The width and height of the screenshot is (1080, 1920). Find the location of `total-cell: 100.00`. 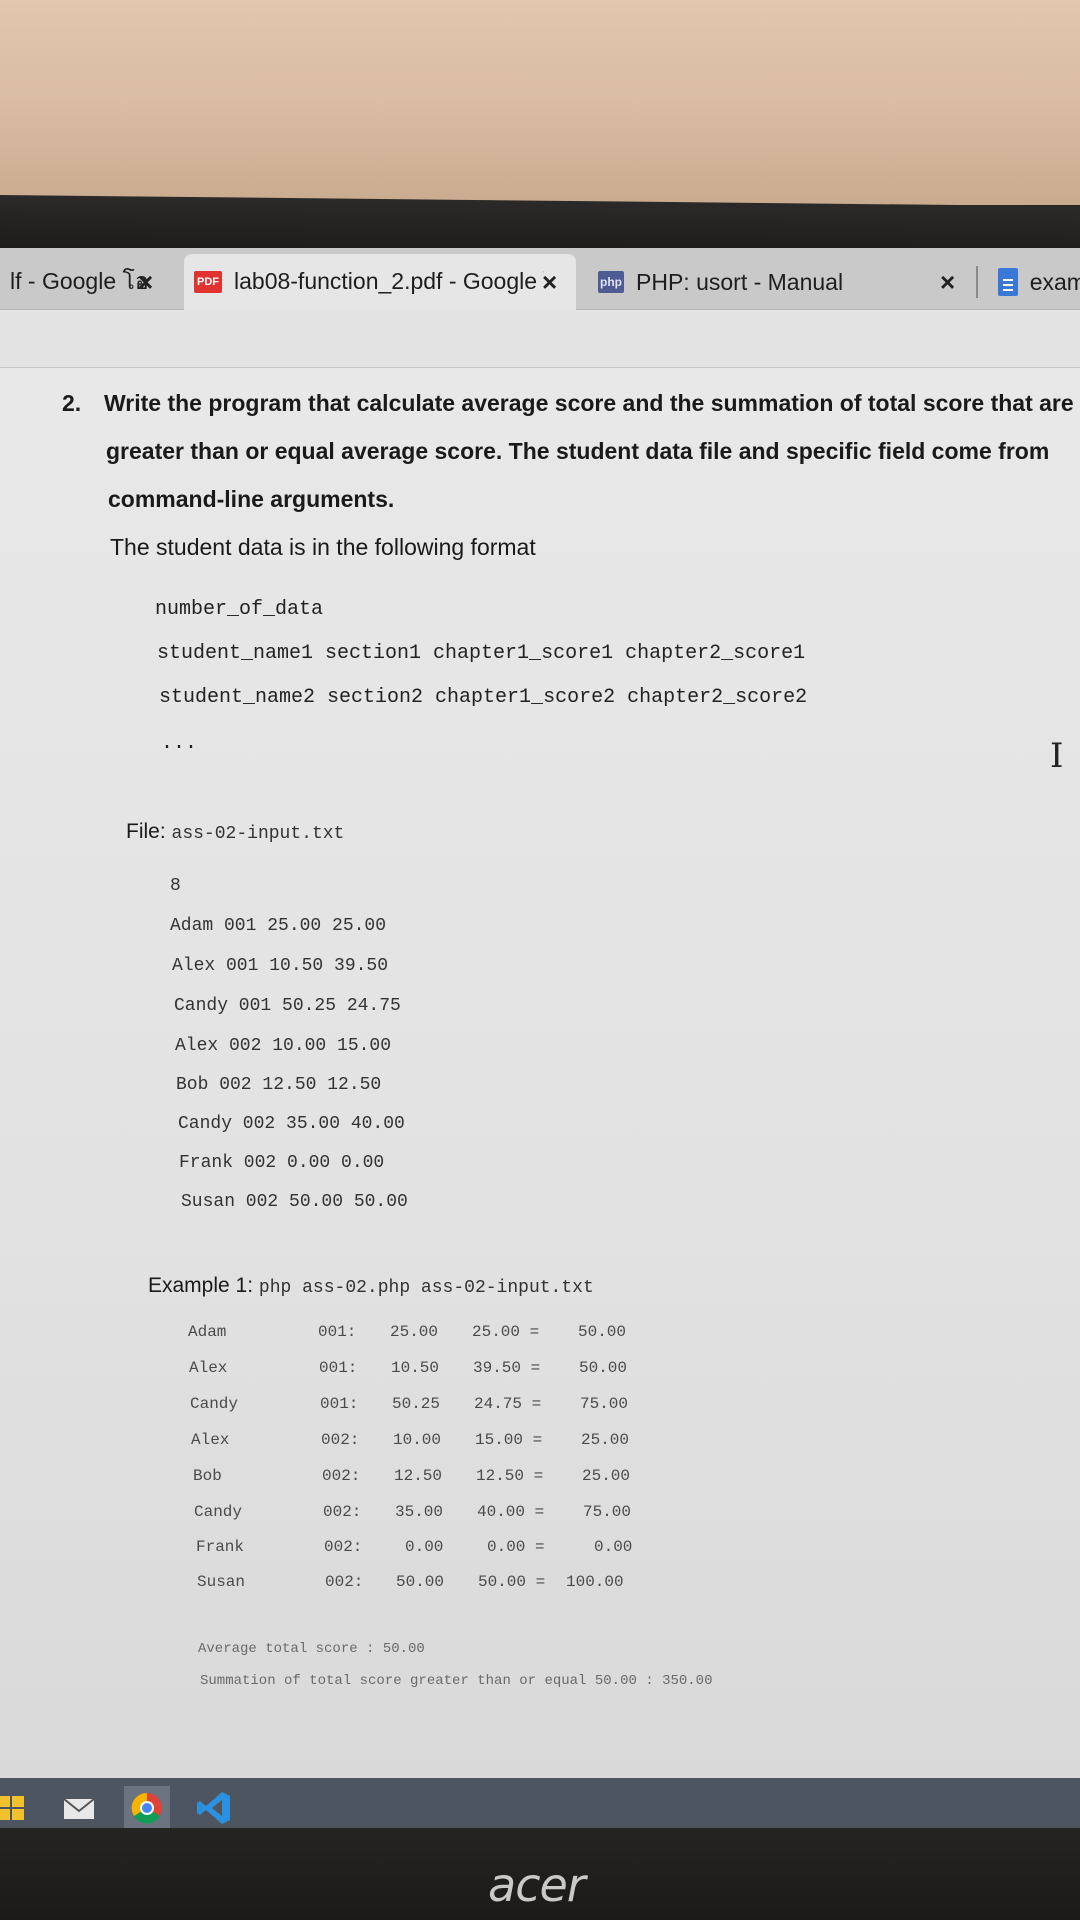

total-cell: 100.00 is located at coordinates (595, 1582).